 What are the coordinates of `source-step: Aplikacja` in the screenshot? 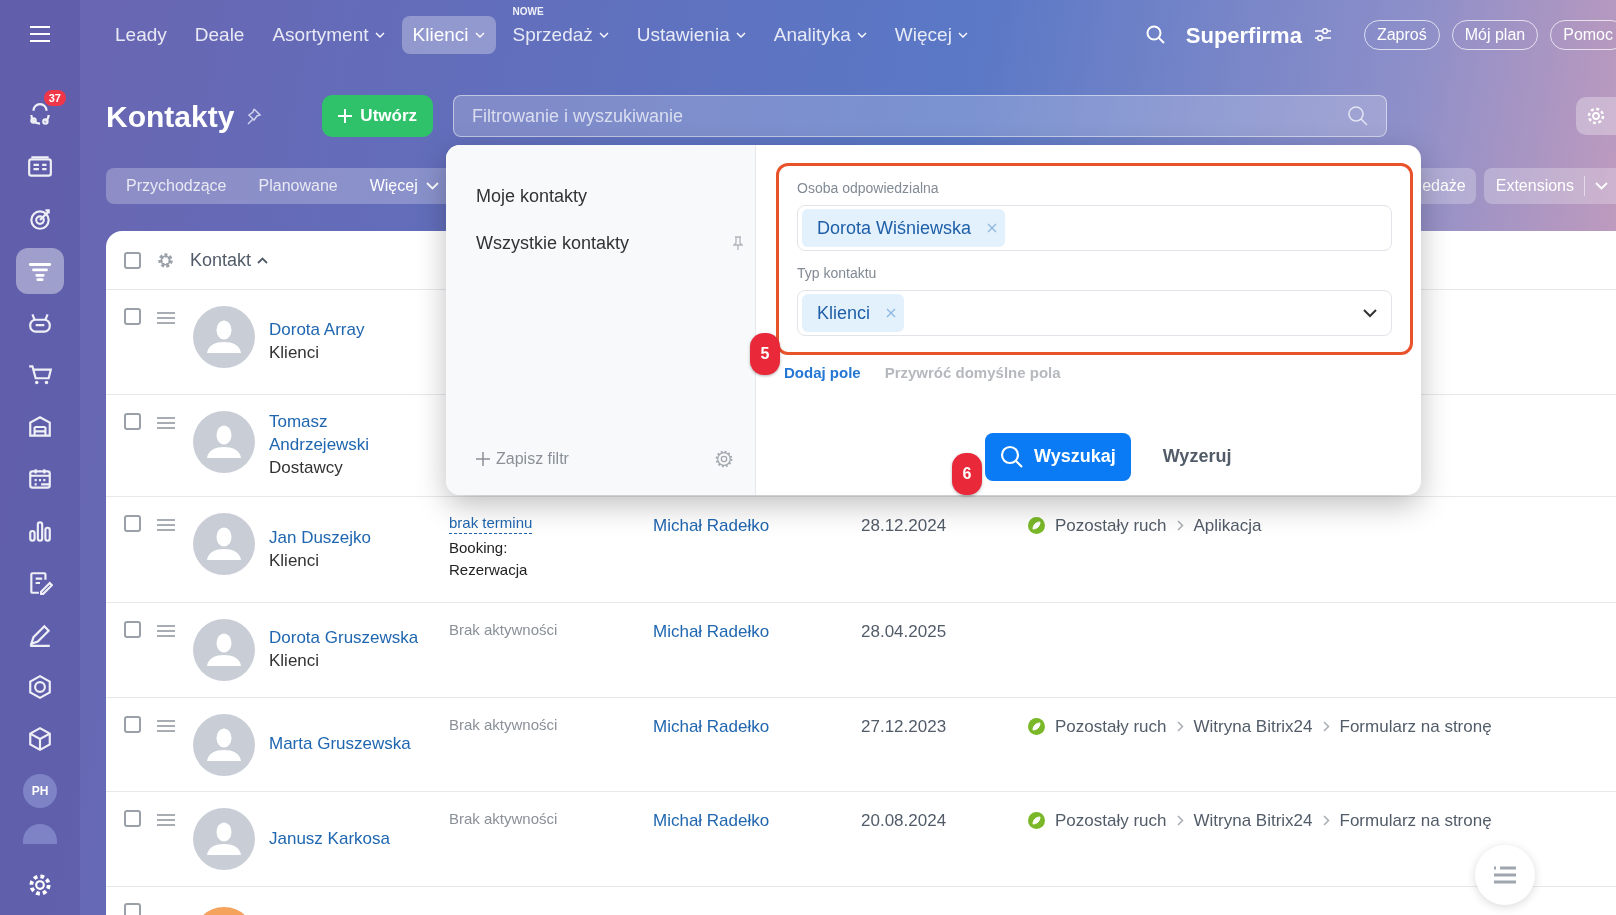 It's located at (1227, 526).